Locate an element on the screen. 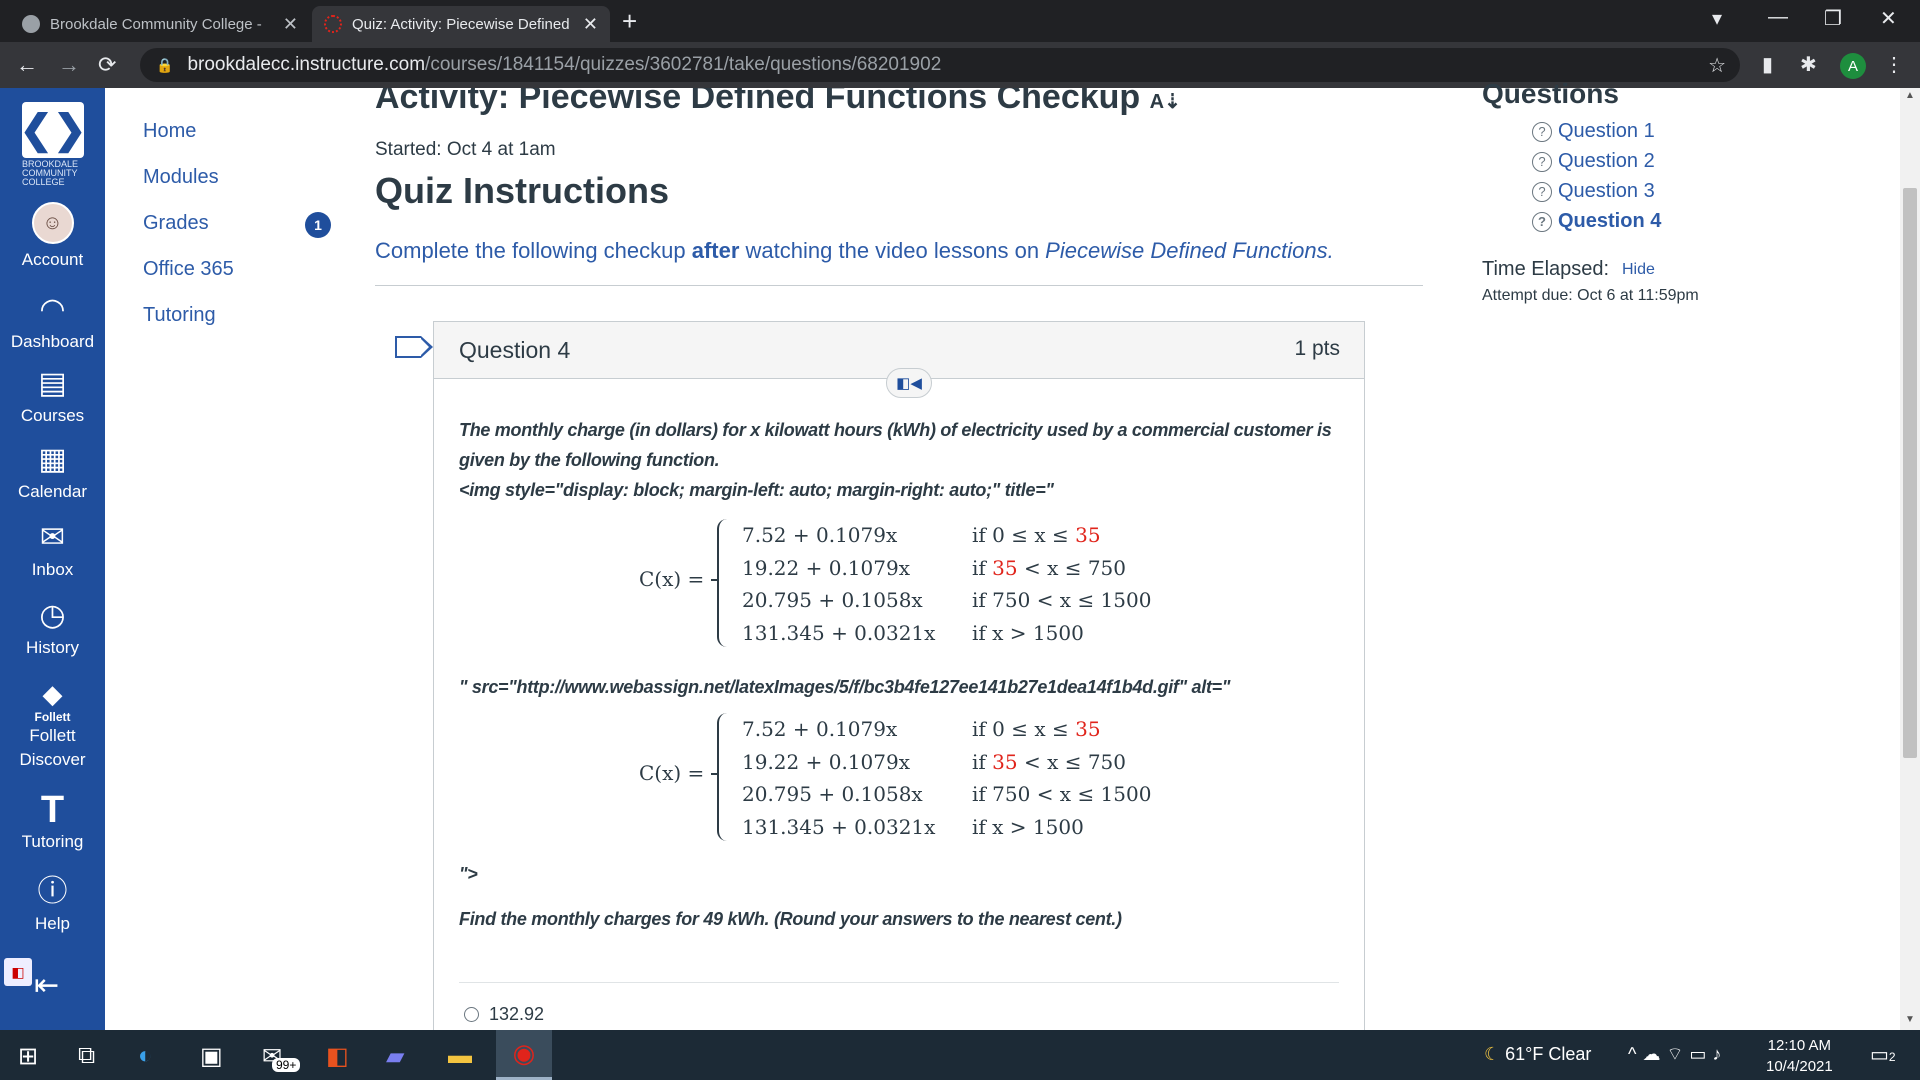 The height and width of the screenshot is (1080, 1920). case-row: 19.22 + 0.1079x if 35 < x ≤ 750 is located at coordinates (972, 762).